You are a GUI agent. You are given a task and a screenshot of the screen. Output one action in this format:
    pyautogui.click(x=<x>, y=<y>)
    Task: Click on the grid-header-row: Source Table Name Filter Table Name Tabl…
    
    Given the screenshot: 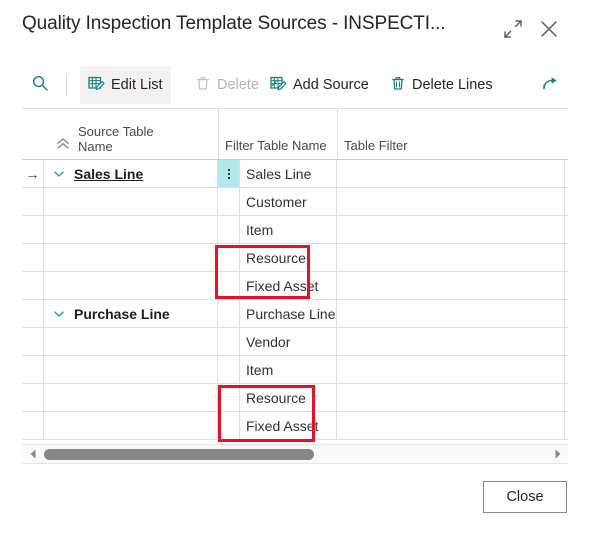 What is the action you would take?
    pyautogui.click(x=295, y=134)
    